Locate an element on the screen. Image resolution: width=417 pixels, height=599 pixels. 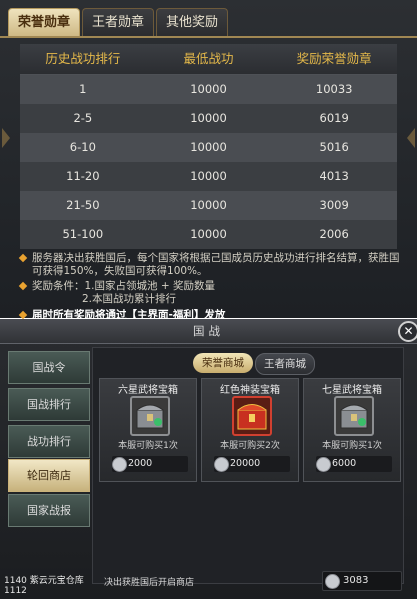
reward-cell: 4013 is located at coordinates (334, 176).